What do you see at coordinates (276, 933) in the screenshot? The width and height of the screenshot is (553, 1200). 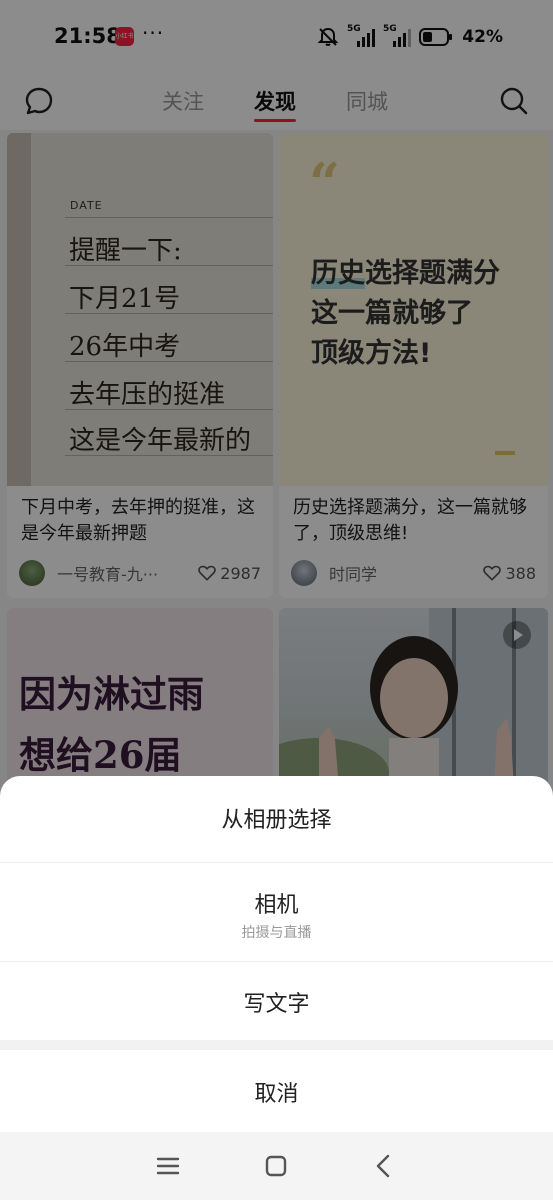 I see `sheet-item-sublabel: 拍摄与直播` at bounding box center [276, 933].